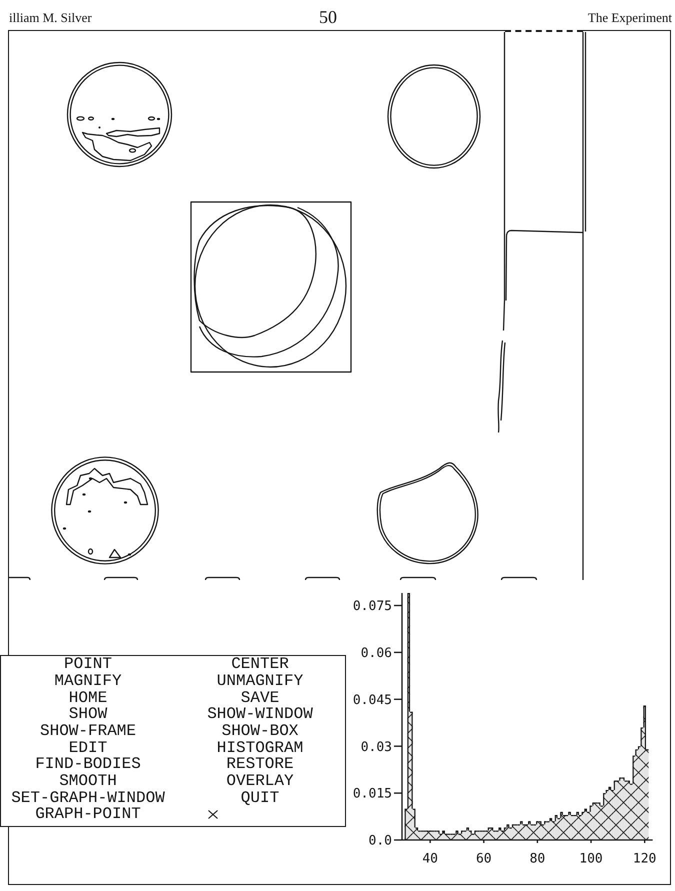 The height and width of the screenshot is (891, 675). I want to click on y-tick-label: 0.075, so click(372, 606).